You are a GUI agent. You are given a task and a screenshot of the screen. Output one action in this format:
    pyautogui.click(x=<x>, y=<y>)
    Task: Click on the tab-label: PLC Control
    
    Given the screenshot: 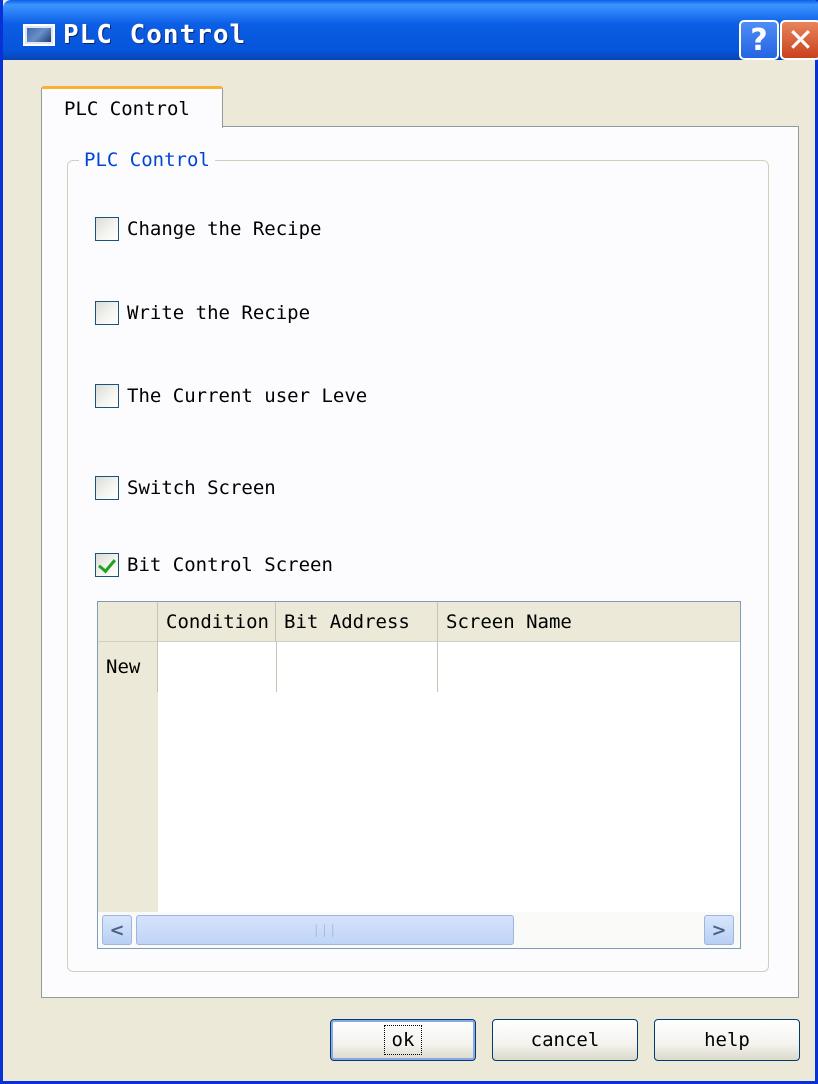 What is the action you would take?
    pyautogui.click(x=127, y=109)
    